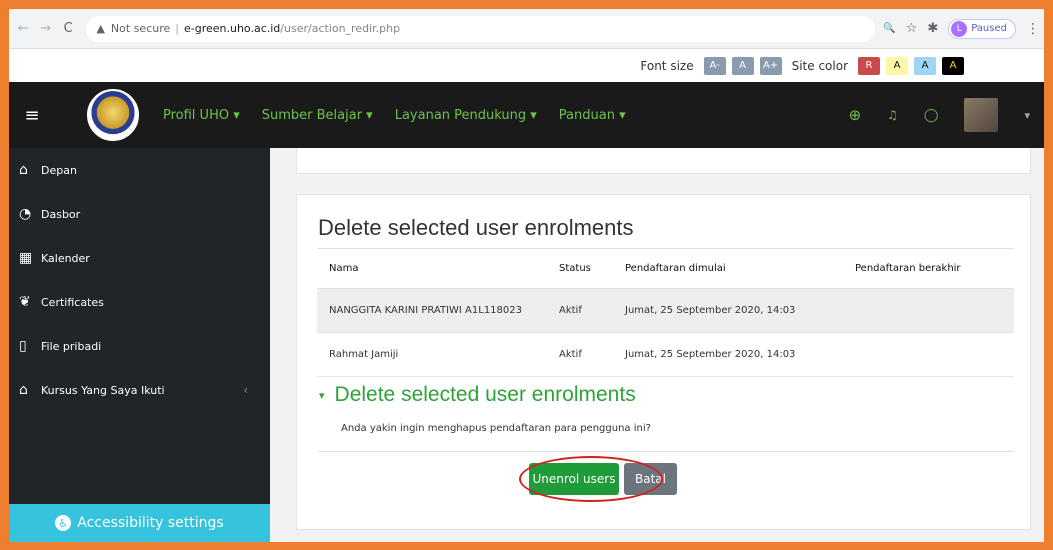  Describe the element at coordinates (1033, 29) in the screenshot. I see `browser-menu-icon: ⋮` at that location.